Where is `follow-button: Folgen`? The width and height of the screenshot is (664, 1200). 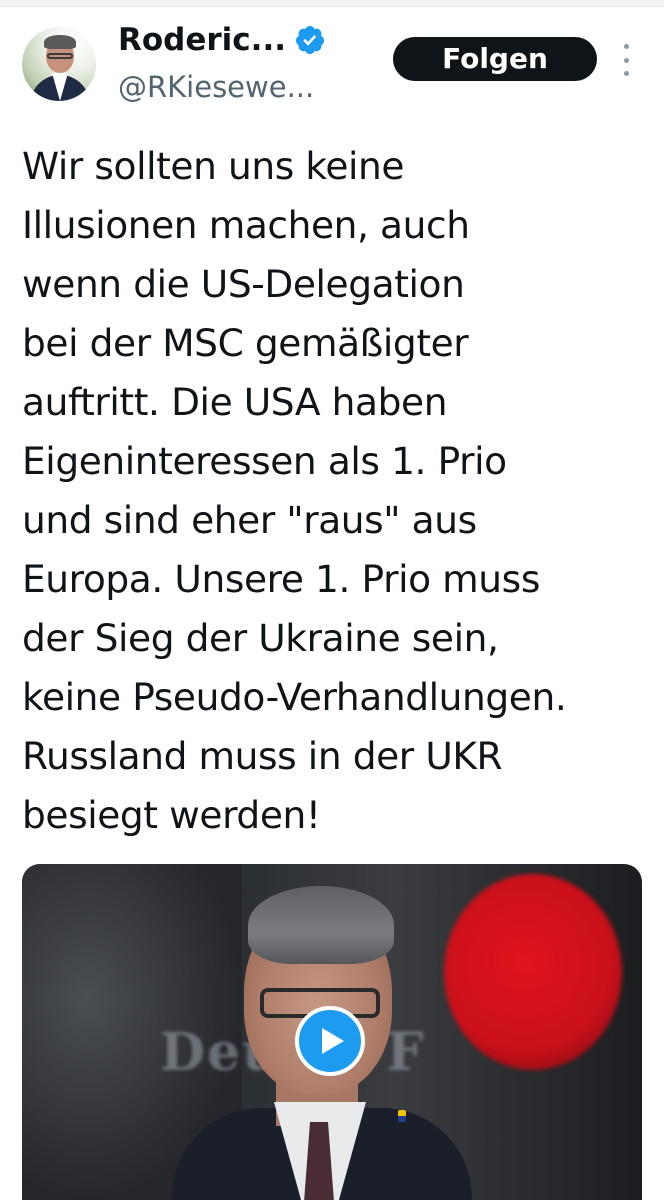
follow-button: Folgen is located at coordinates (495, 59).